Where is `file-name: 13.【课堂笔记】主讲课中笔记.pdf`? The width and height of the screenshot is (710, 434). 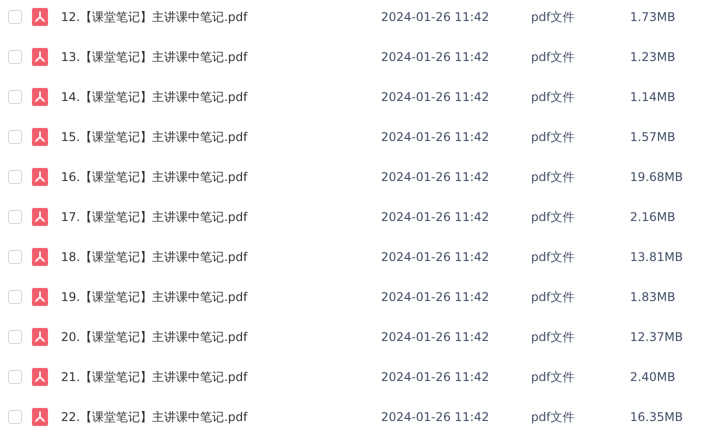
file-name: 13.【课堂笔记】主讲课中笔记.pdf is located at coordinates (221, 57).